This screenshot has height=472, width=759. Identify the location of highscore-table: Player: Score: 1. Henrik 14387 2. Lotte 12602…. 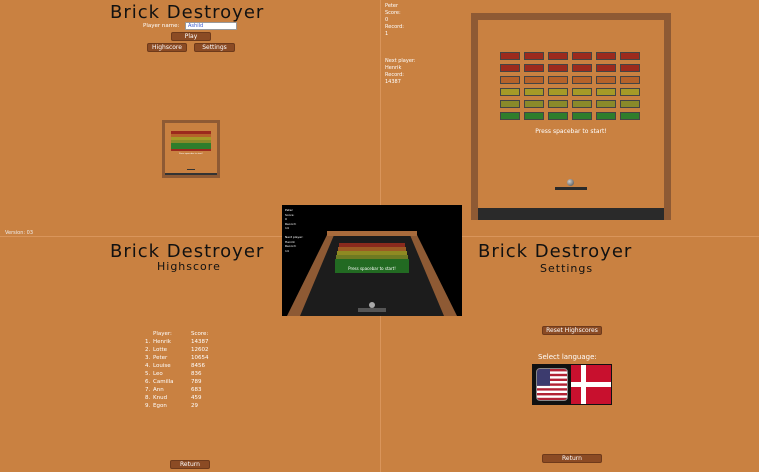
(177, 370).